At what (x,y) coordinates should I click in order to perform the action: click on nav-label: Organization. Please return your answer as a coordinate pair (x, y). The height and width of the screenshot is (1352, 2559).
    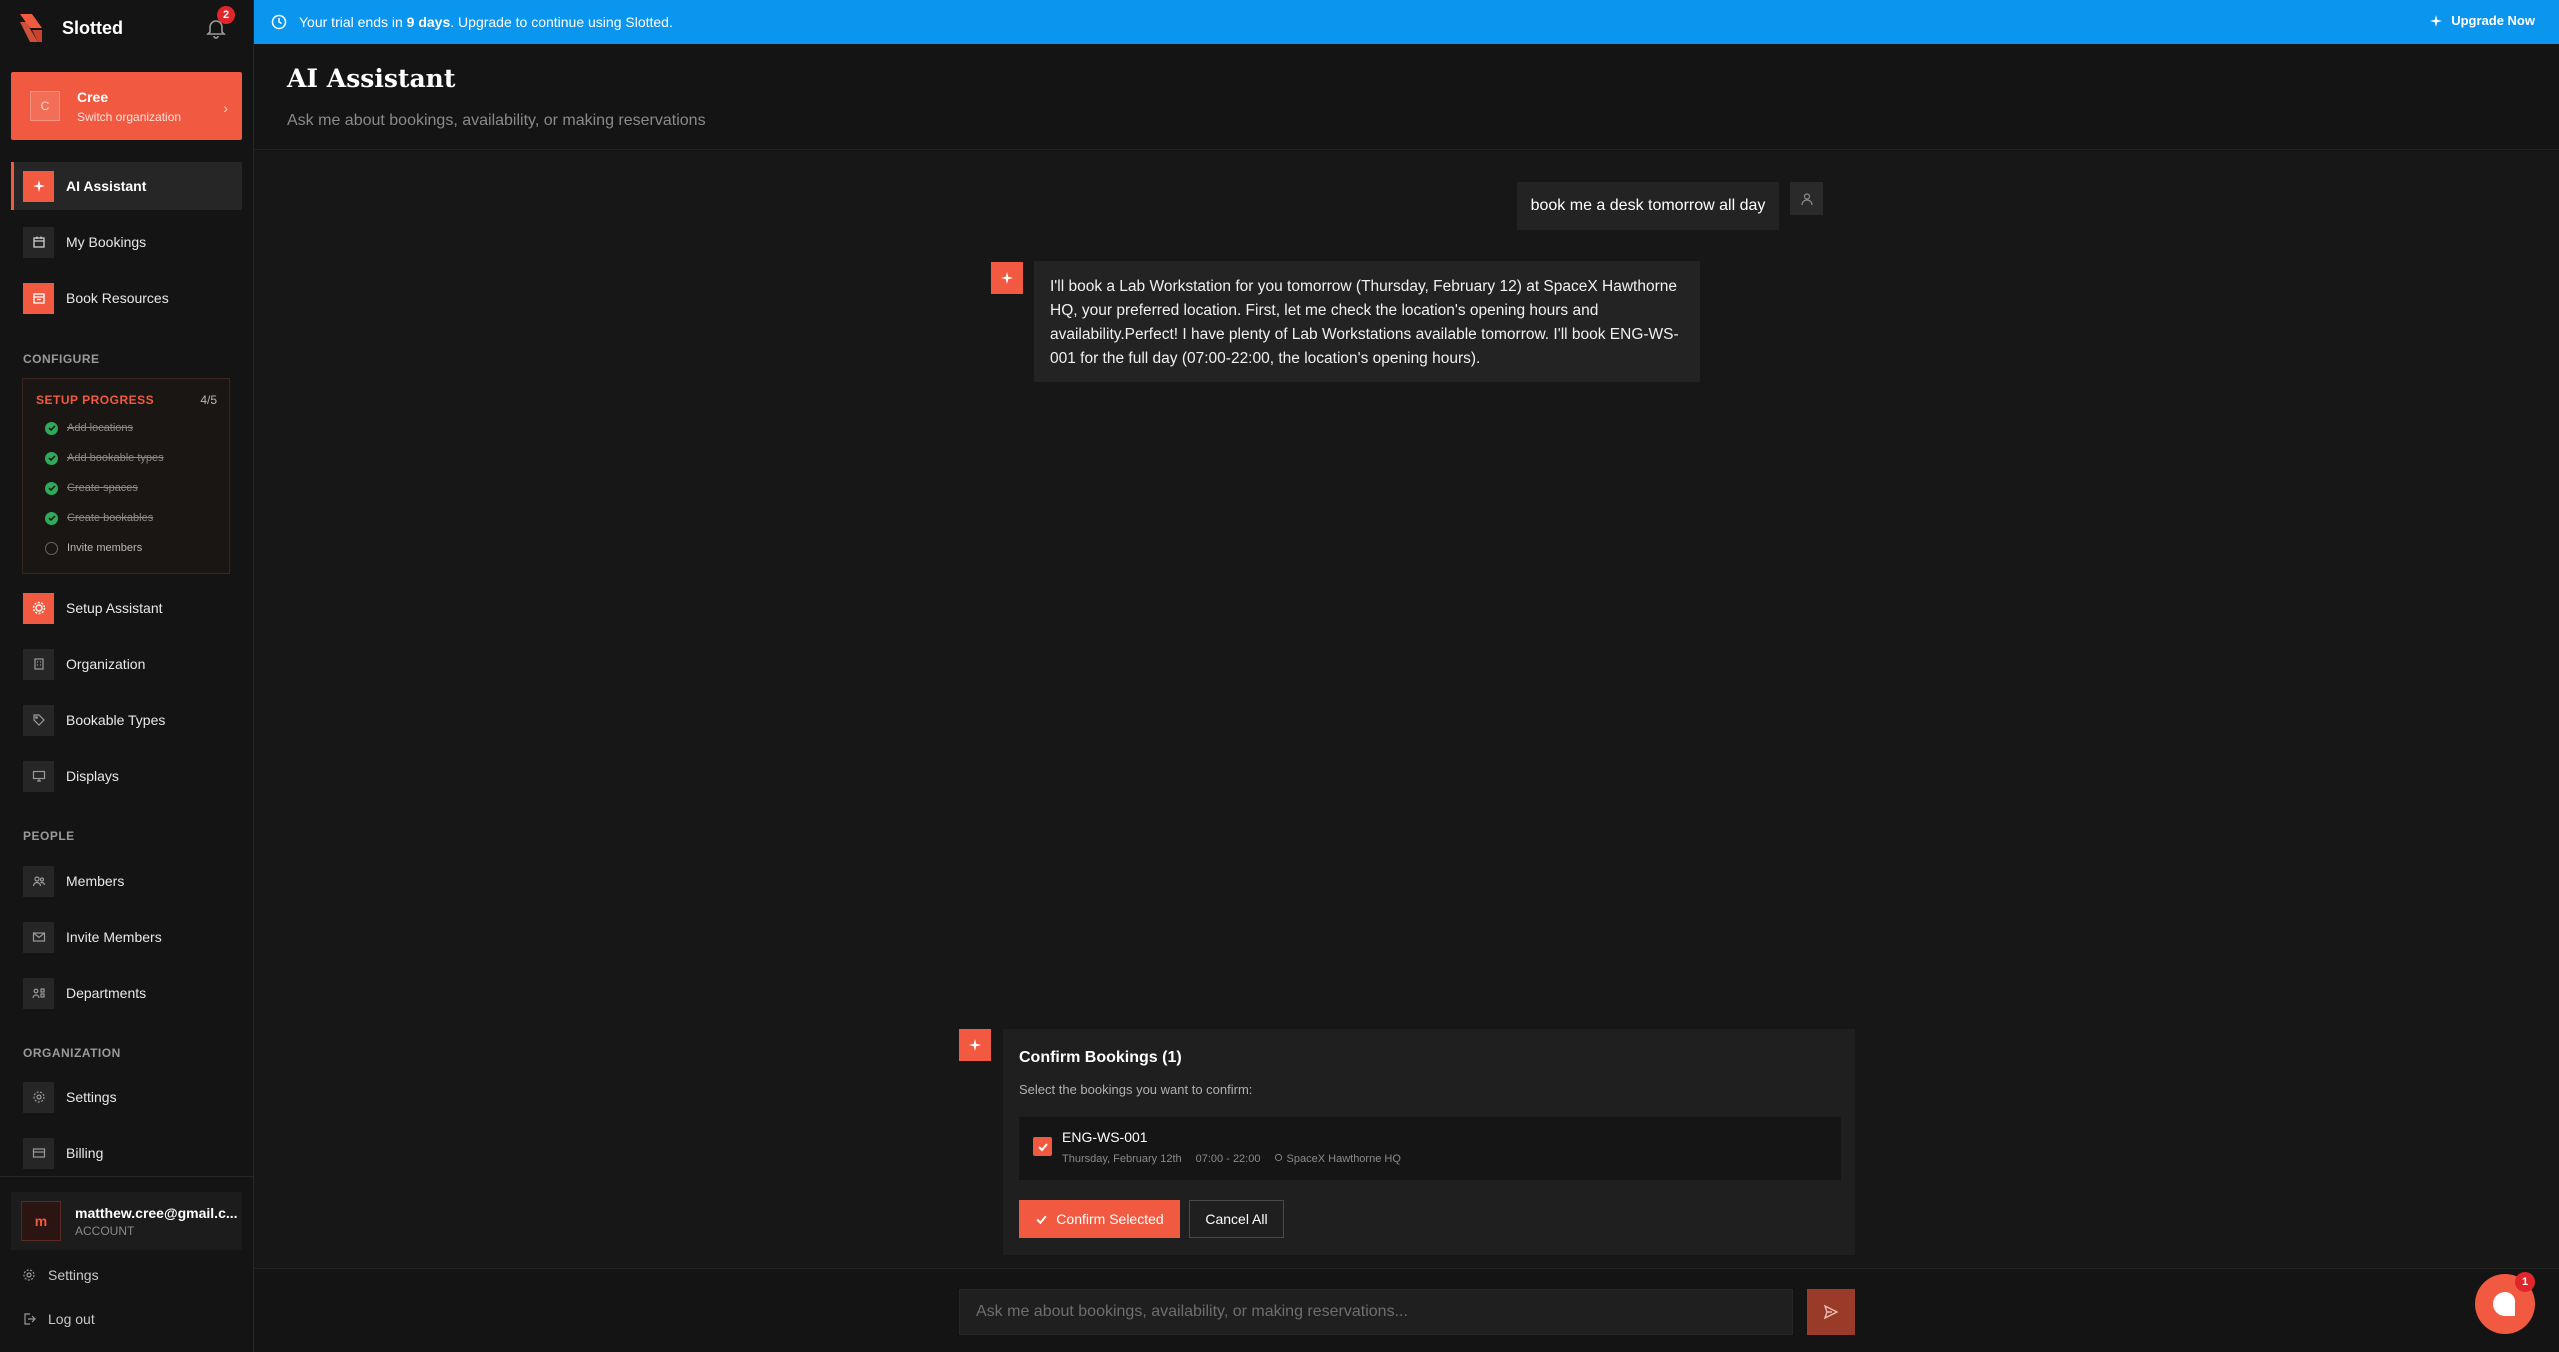
    Looking at the image, I should click on (106, 664).